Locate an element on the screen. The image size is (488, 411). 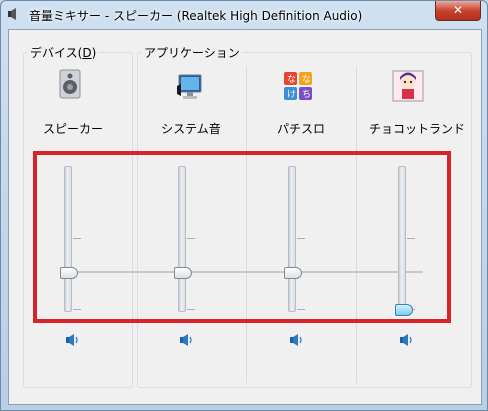
computer-monitor-icon is located at coordinates (191, 88).